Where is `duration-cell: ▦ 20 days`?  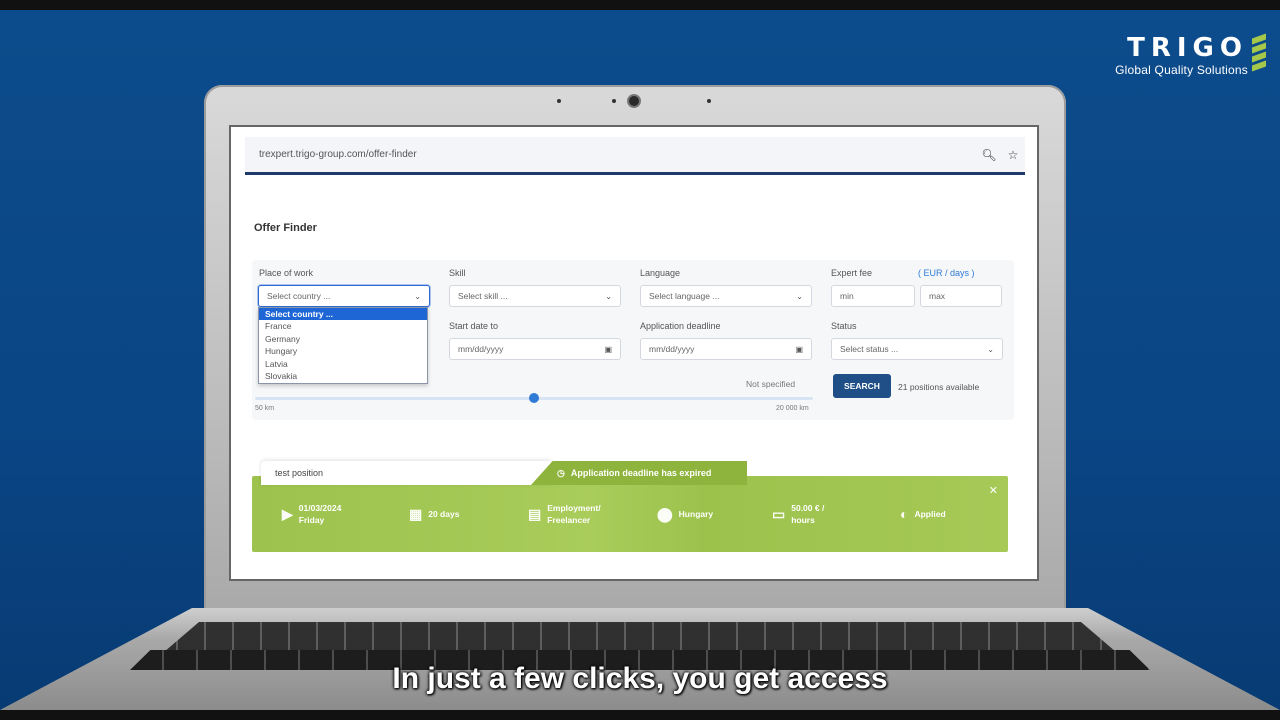
duration-cell: ▦ 20 days is located at coordinates (434, 514).